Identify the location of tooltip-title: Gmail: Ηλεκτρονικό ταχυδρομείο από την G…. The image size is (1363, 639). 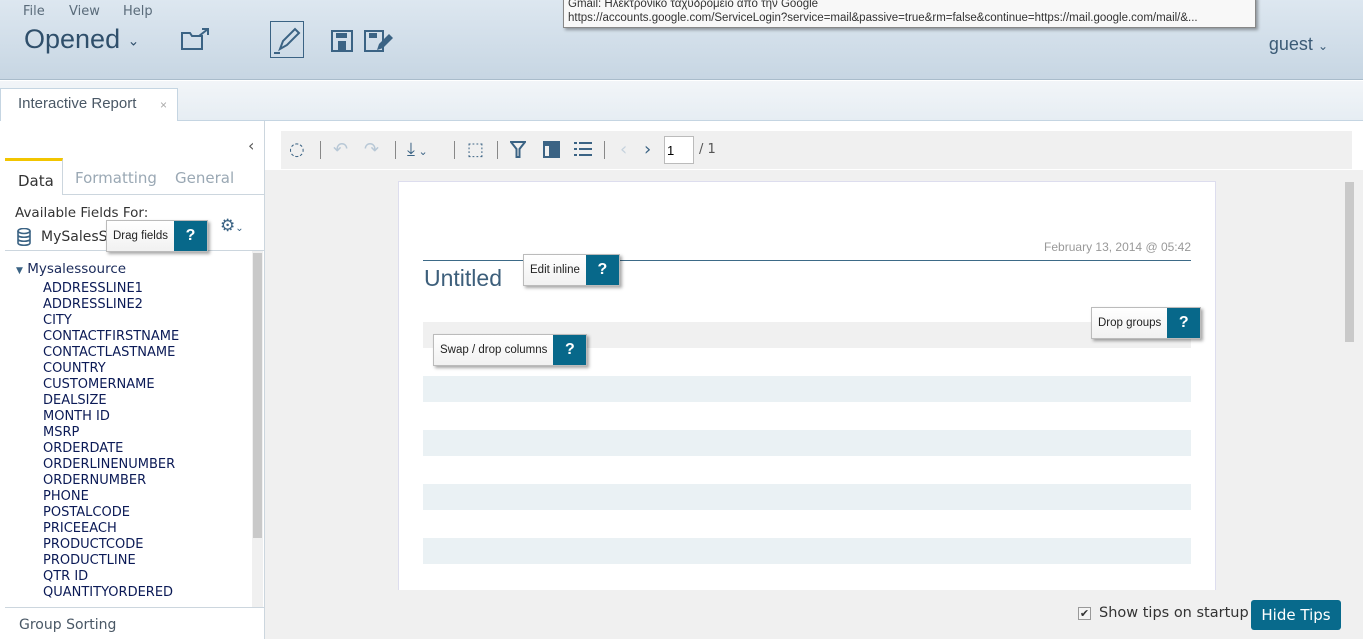
(693, 5).